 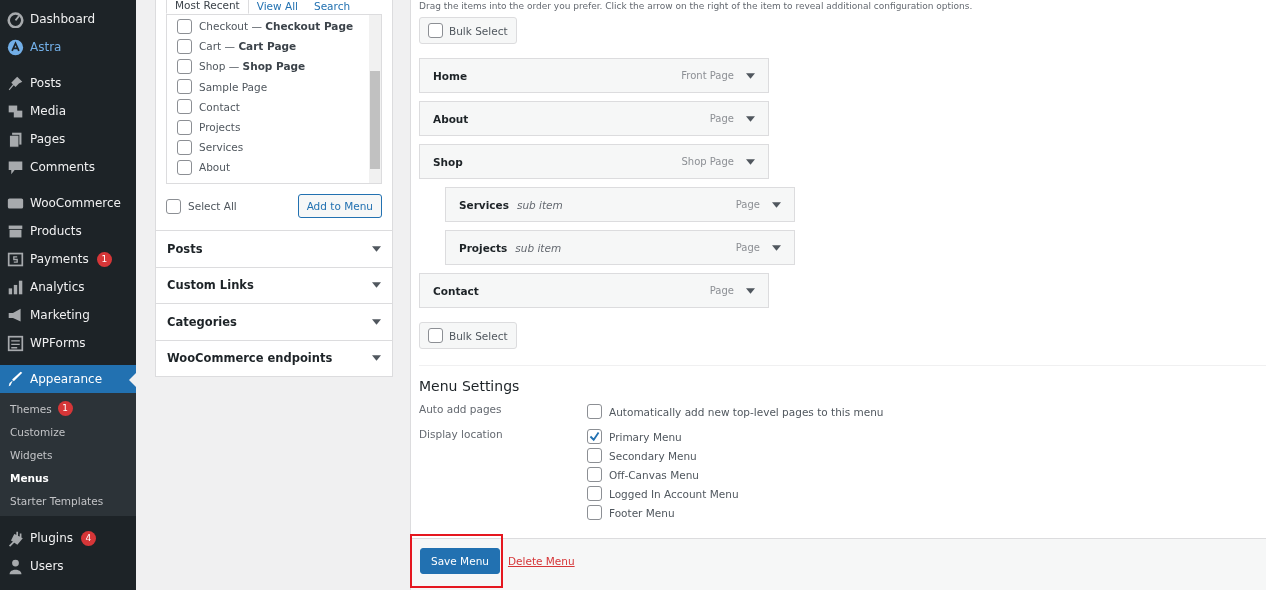 I want to click on submenu-item: Themes 1, so click(x=68, y=408).